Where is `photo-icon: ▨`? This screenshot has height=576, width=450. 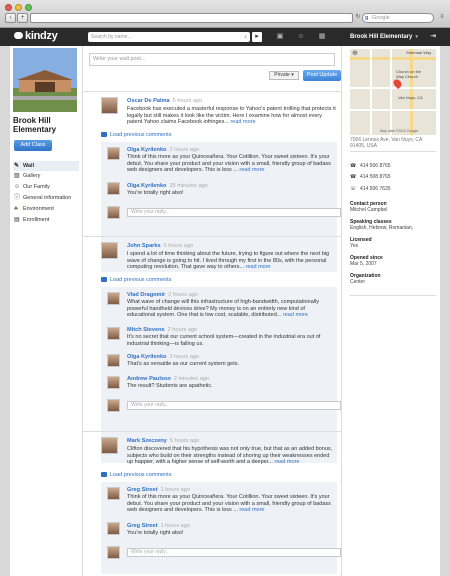 photo-icon: ▨ is located at coordinates (17, 176).